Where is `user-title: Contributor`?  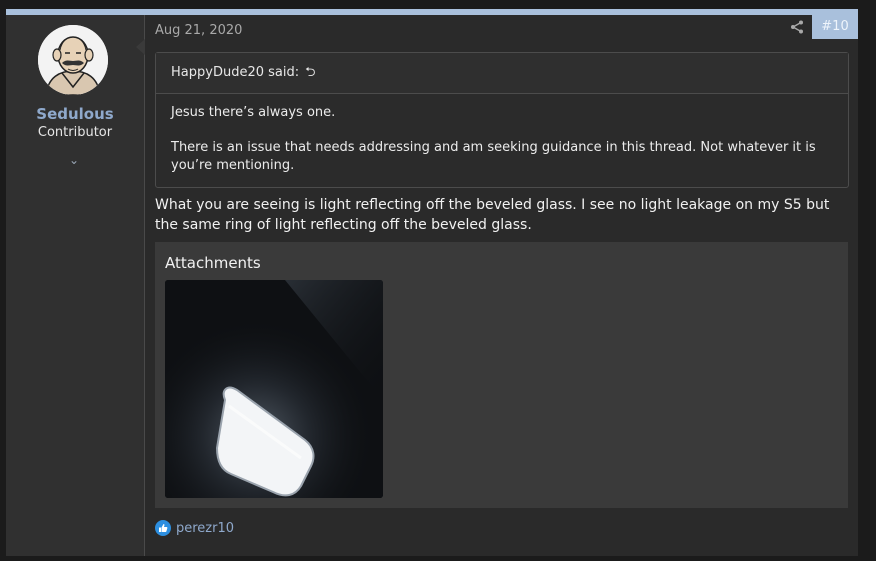 user-title: Contributor is located at coordinates (75, 132).